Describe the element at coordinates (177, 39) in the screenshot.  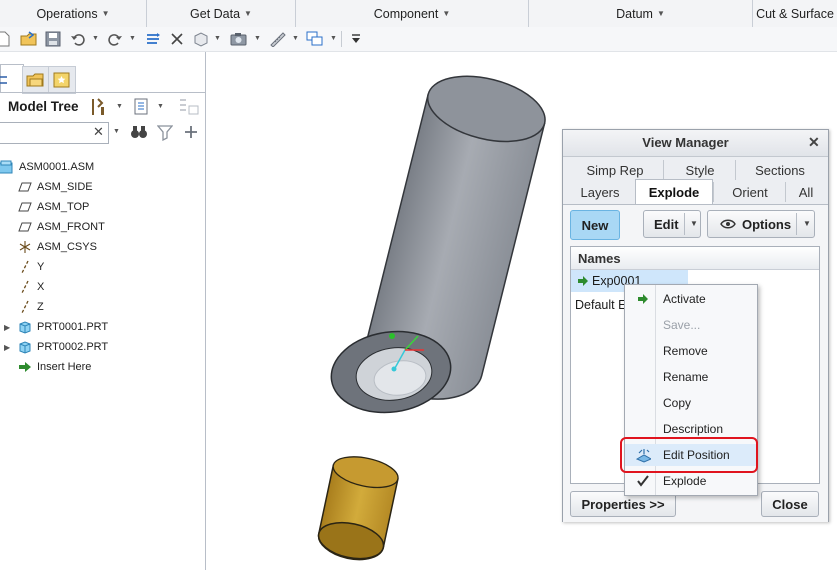
I see `close-window-icon` at that location.